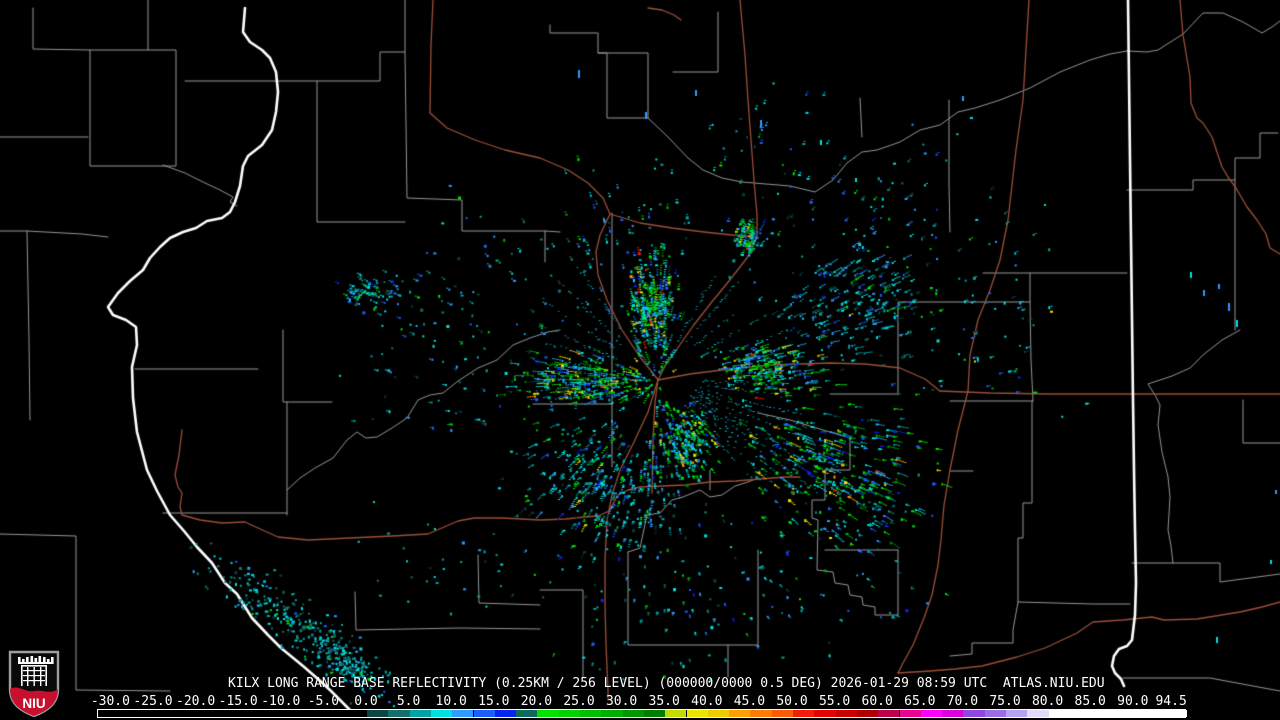 The height and width of the screenshot is (720, 1280). What do you see at coordinates (34, 684) in the screenshot?
I see `niu-logo: NIU` at bounding box center [34, 684].